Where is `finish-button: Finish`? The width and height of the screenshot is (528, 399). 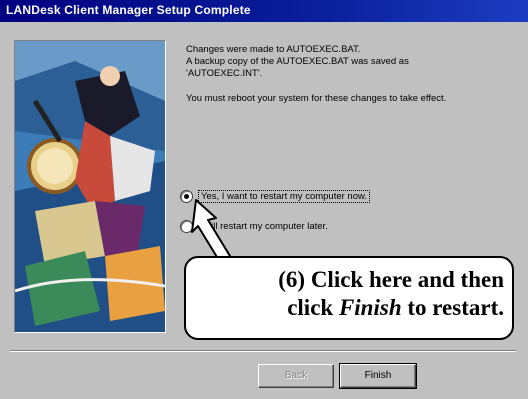
finish-button: Finish is located at coordinates (378, 376).